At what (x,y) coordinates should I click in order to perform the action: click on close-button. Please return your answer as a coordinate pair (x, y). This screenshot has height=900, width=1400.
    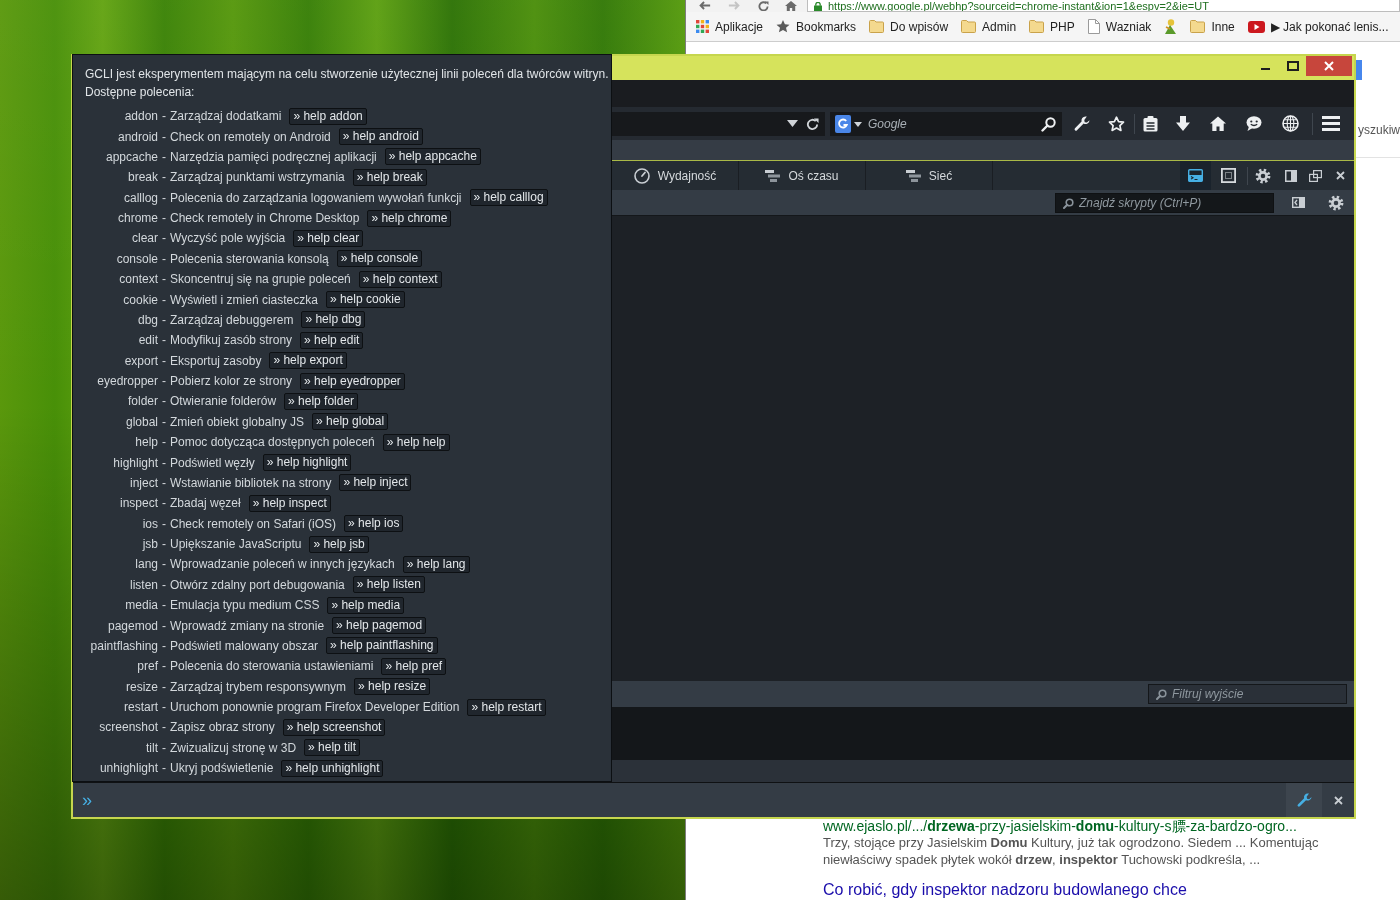
    Looking at the image, I should click on (1329, 66).